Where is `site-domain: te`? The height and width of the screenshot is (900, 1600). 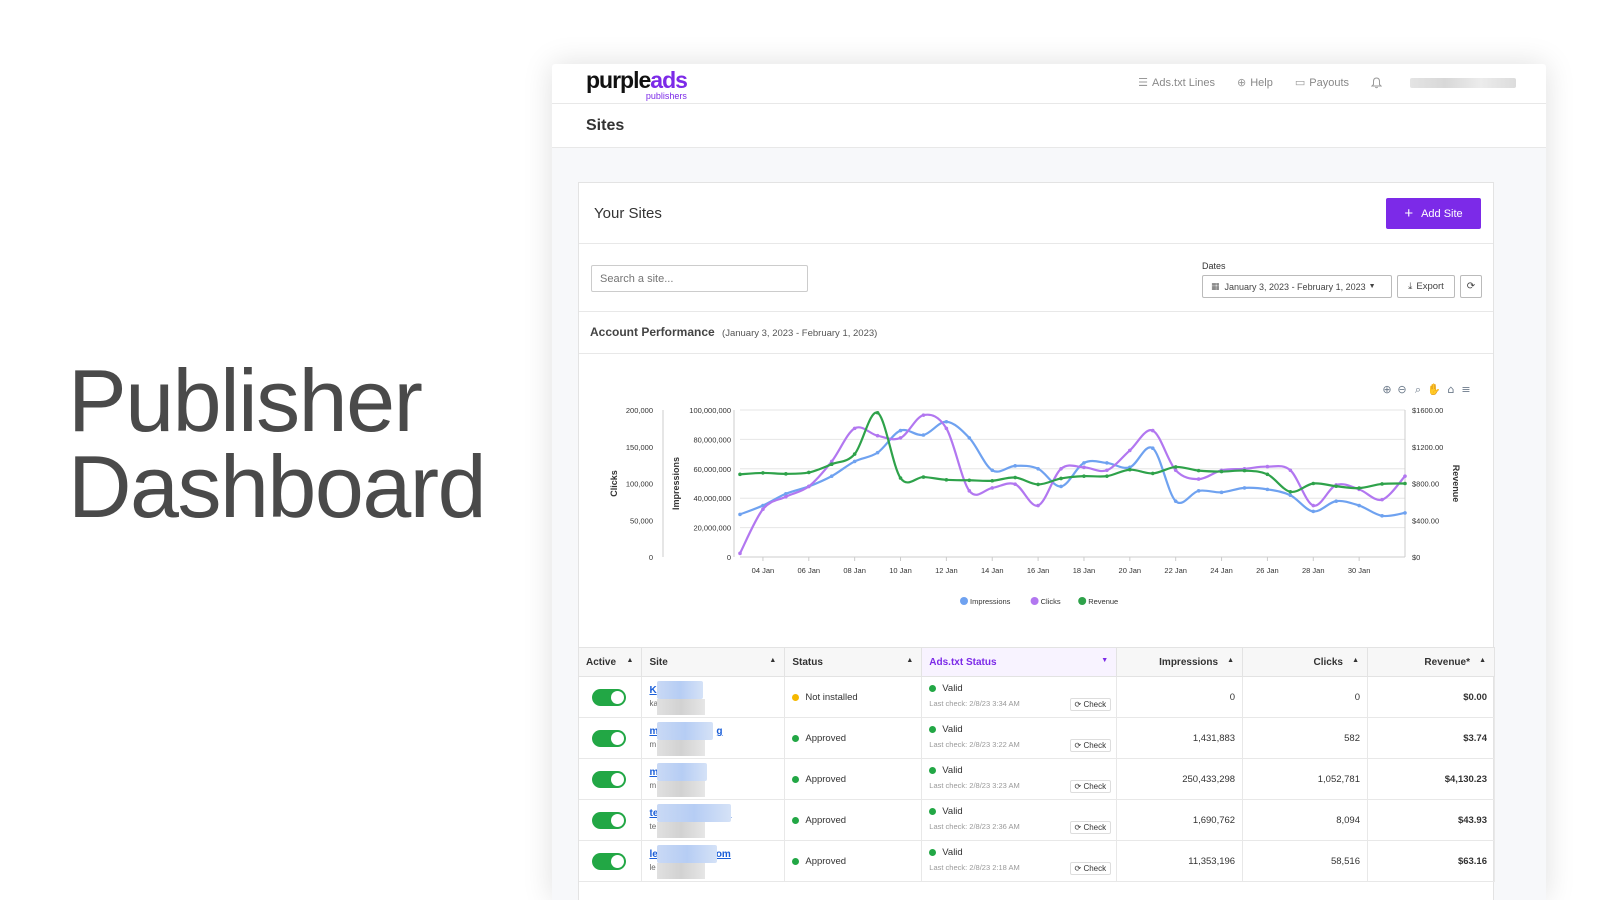 site-domain: te is located at coordinates (653, 826).